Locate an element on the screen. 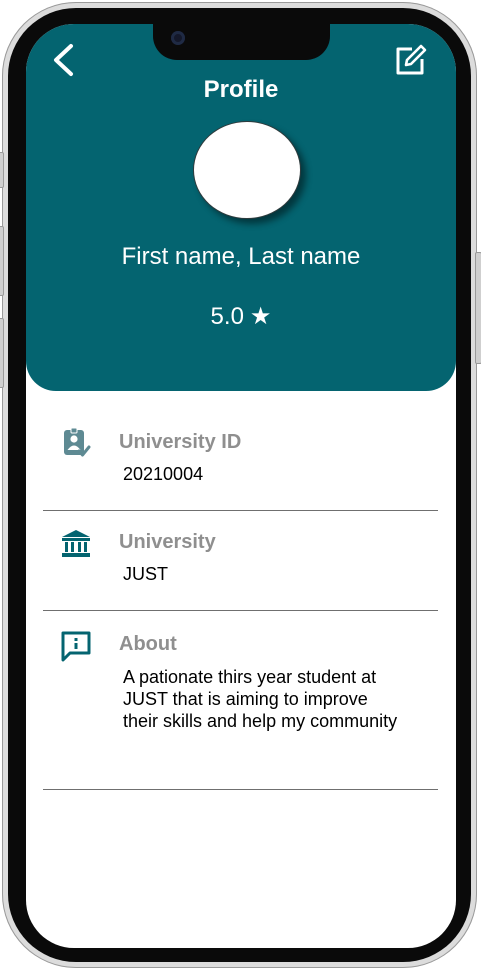  side-button-volume-down is located at coordinates (2, 353).